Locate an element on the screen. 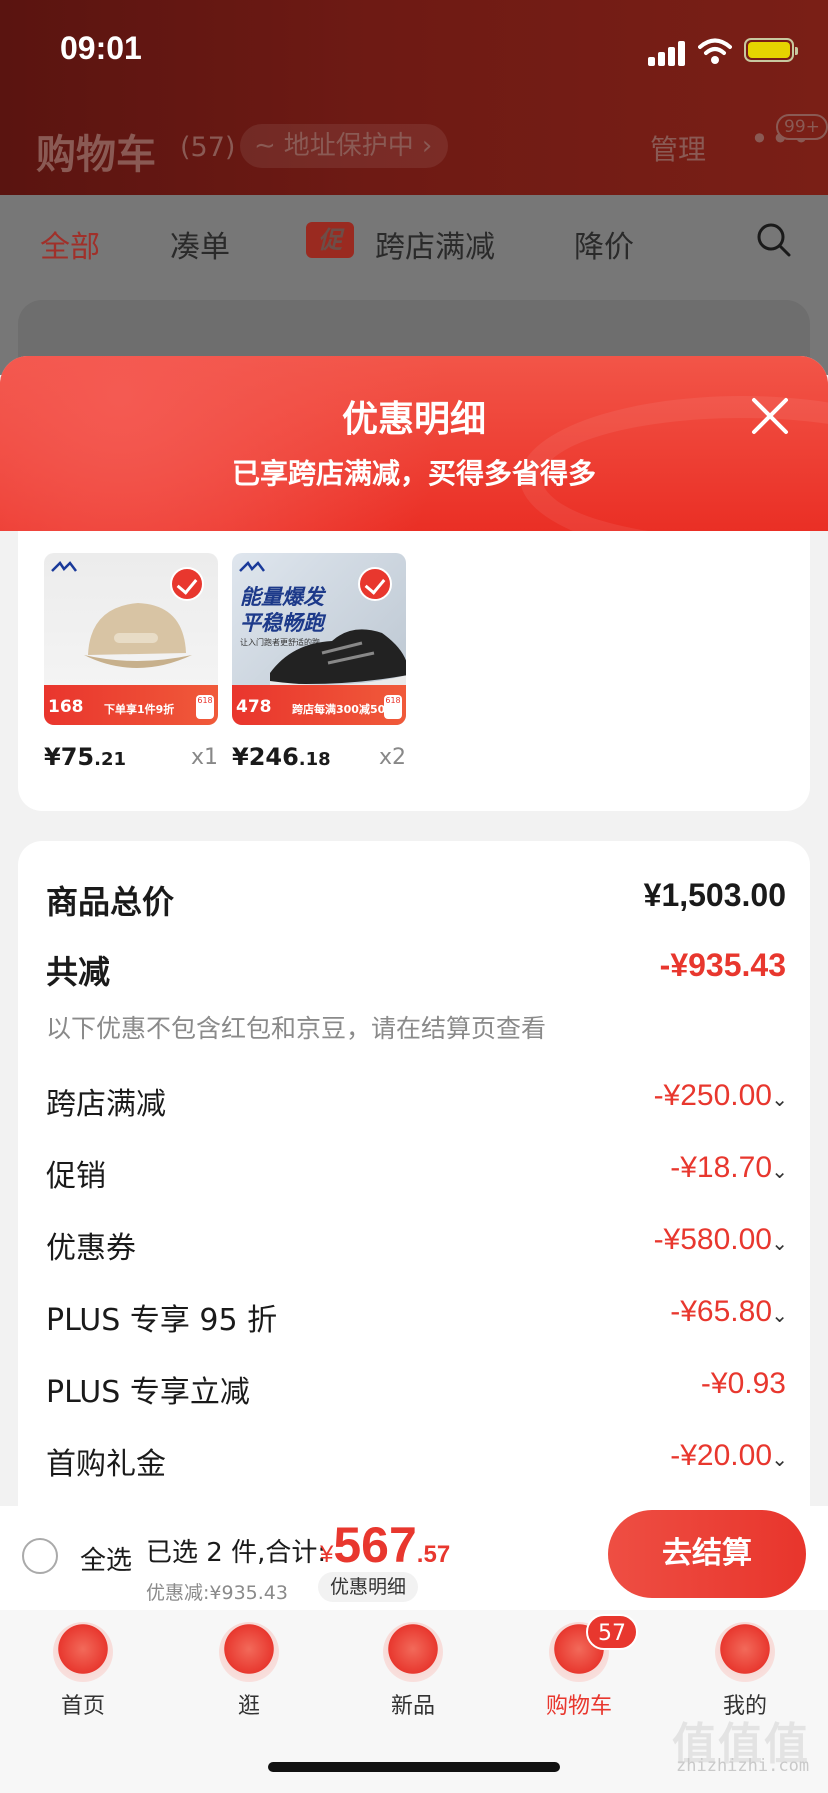 This screenshot has width=828, height=1793. tab-label: 购物车 is located at coordinates (578, 1706).